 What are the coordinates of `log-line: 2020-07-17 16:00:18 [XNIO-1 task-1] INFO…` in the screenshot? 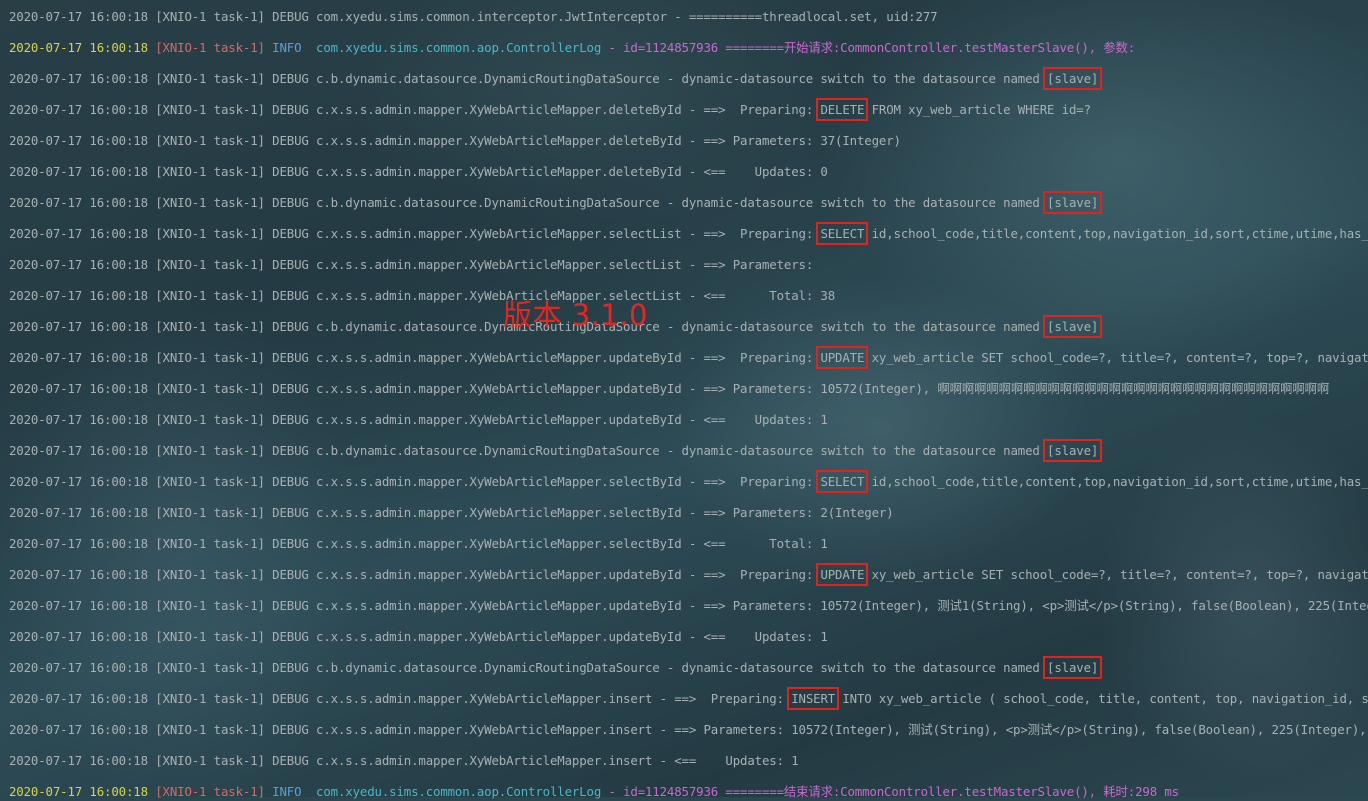 It's located at (572, 48).